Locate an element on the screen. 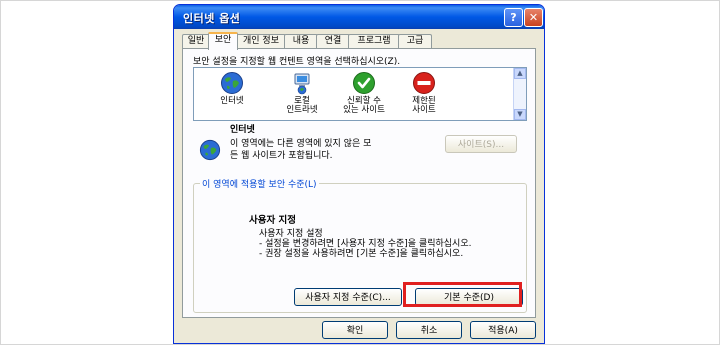 The image size is (720, 345). tab-programs: 프로그램 is located at coordinates (374, 41).